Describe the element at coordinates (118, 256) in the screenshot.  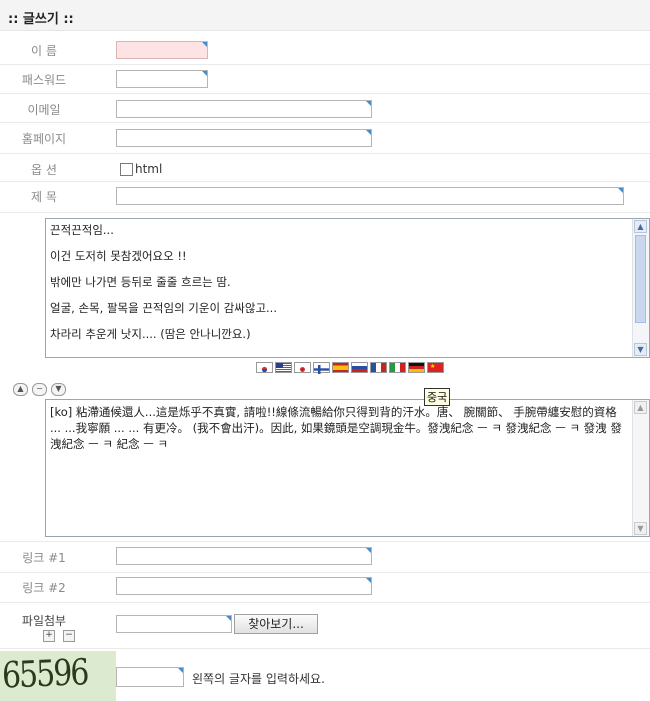
I see `content-line: 이건 도저히 못참겠어요오 !!` at that location.